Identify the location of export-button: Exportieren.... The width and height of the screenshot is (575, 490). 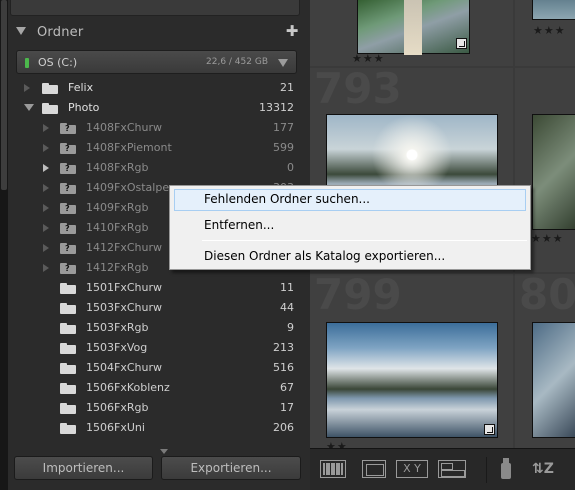
(231, 468).